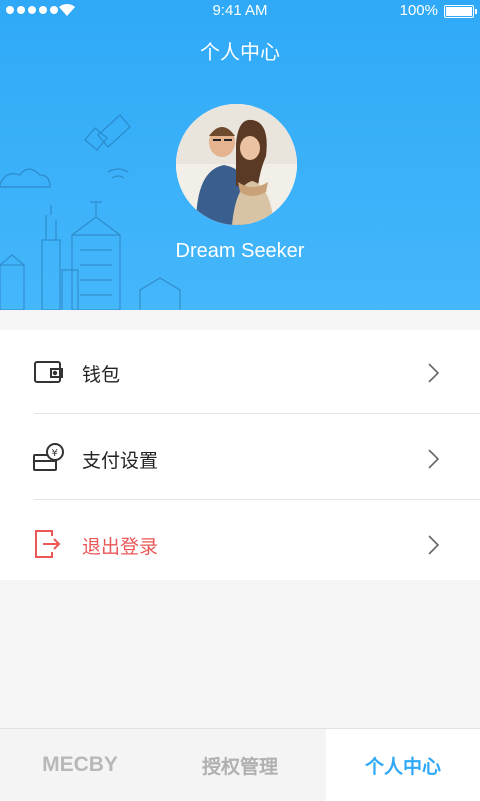 This screenshot has height=801, width=480. Describe the element at coordinates (460, 11) in the screenshot. I see `battery-icon` at that location.